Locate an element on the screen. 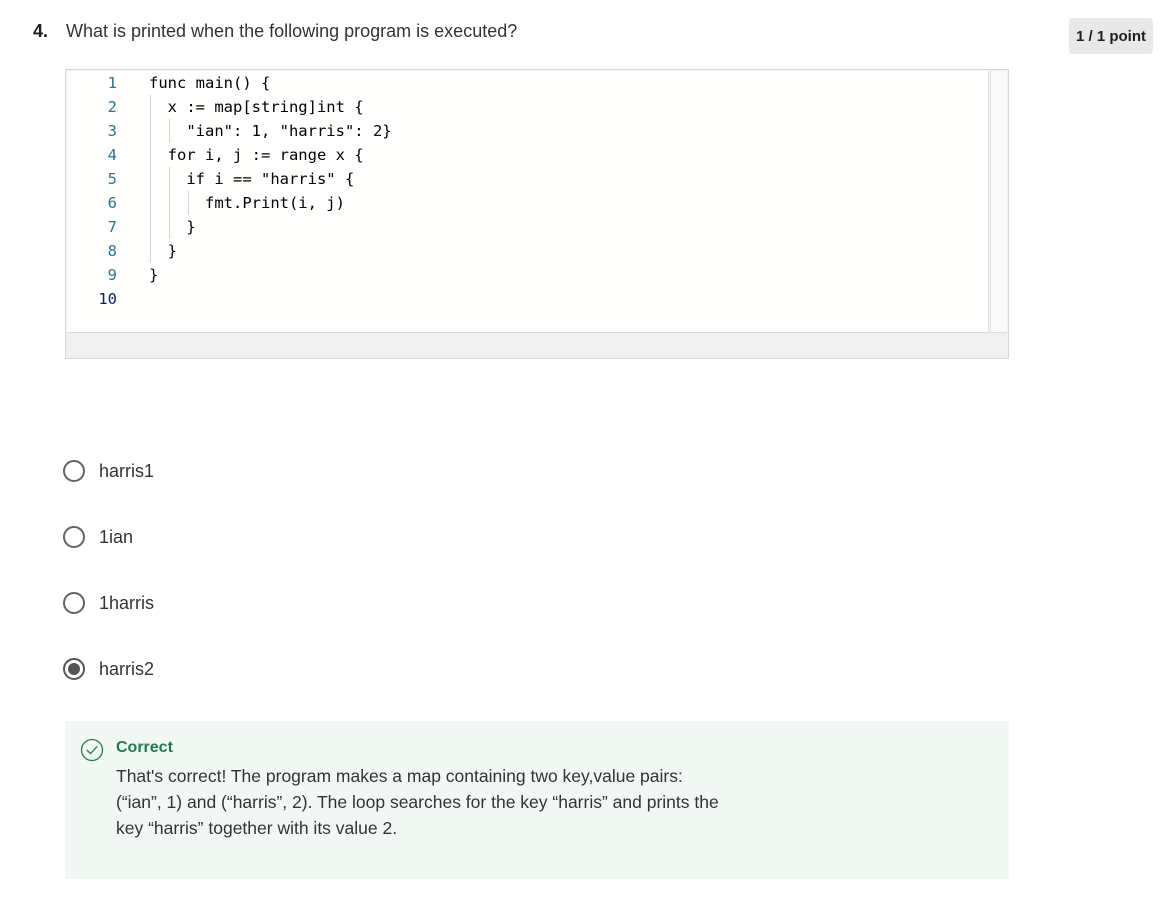  option-label: harris2 is located at coordinates (126, 669).